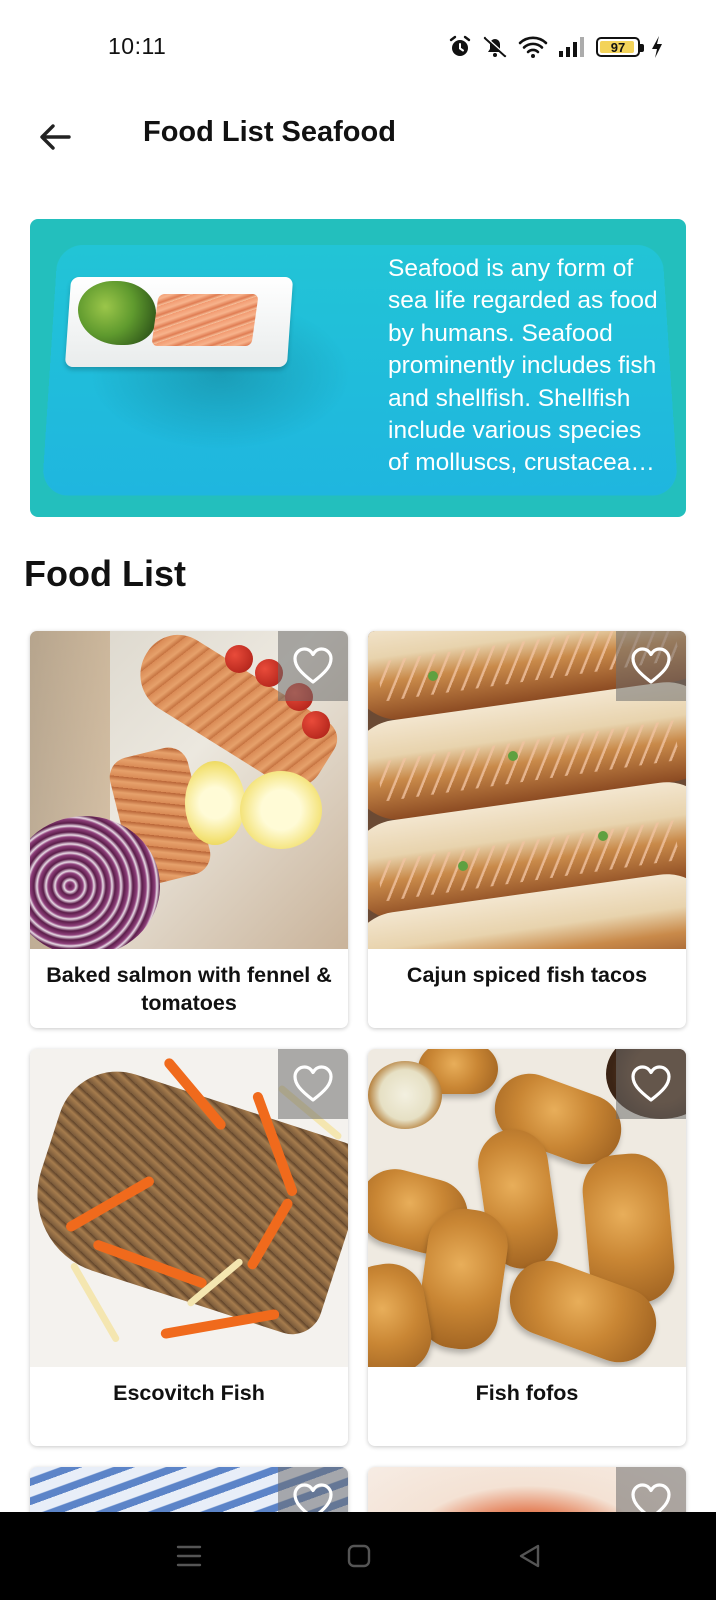  Describe the element at coordinates (527, 829) in the screenshot. I see `food-card-cajun-tacos: Cajun spiced fish tacos` at that location.